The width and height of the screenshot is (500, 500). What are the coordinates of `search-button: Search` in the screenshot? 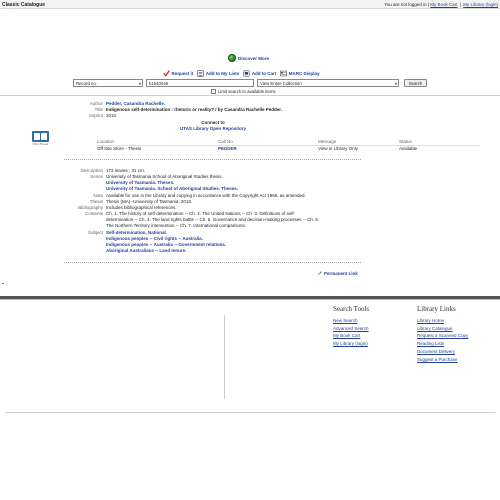 It's located at (415, 83).